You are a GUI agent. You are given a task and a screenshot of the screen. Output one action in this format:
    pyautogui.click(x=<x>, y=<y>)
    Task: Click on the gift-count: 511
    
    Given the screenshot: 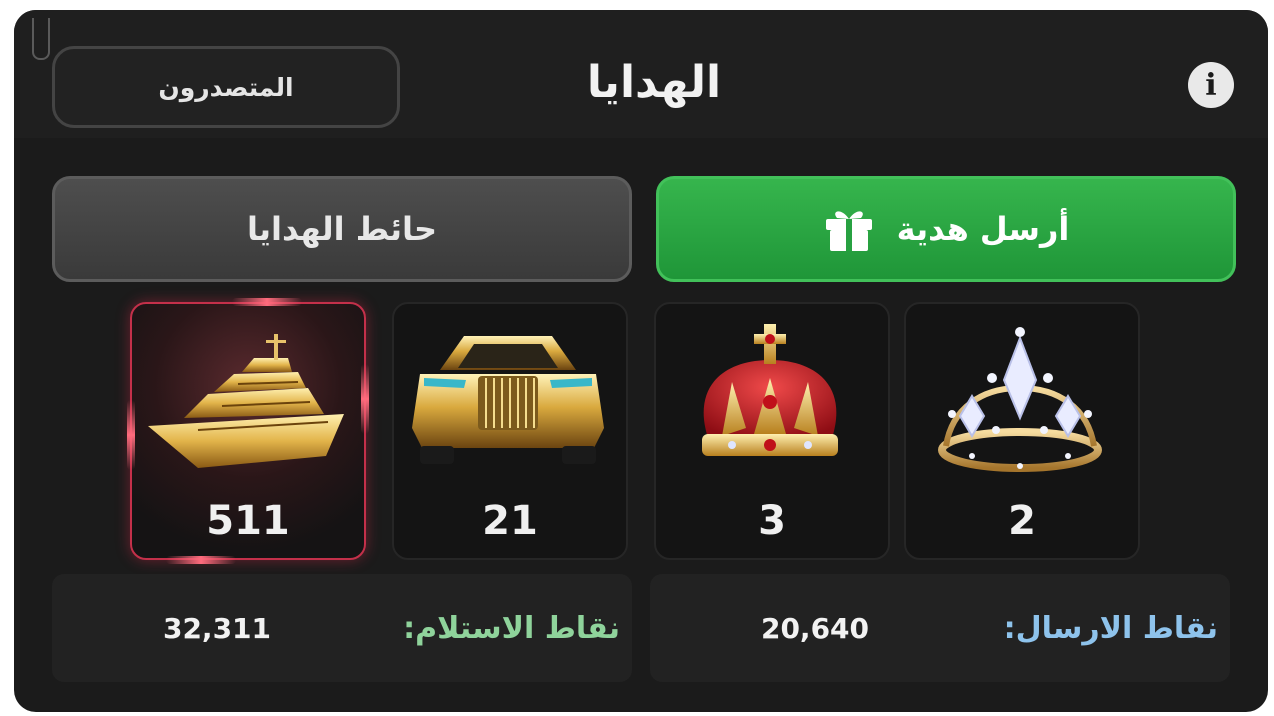 What is the action you would take?
    pyautogui.click(x=248, y=521)
    